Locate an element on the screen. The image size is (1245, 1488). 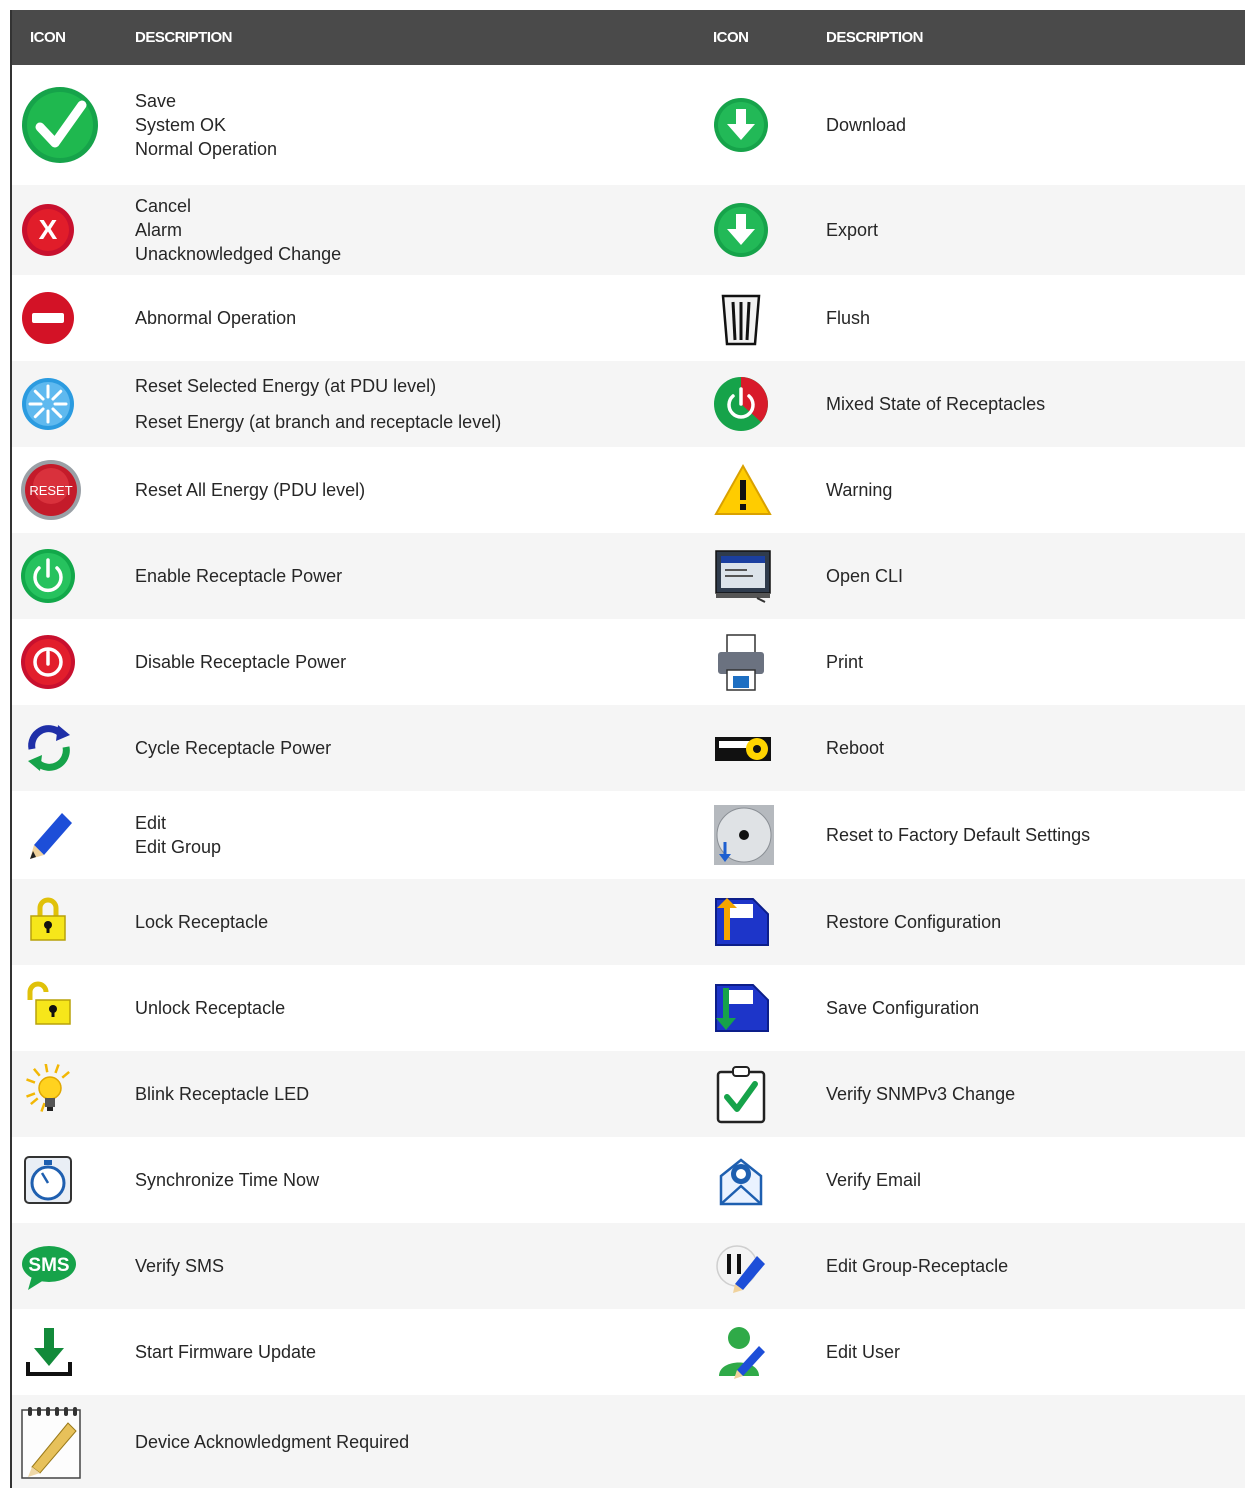
table-row: Abnormal Operation Flush is located at coordinates (627, 318).